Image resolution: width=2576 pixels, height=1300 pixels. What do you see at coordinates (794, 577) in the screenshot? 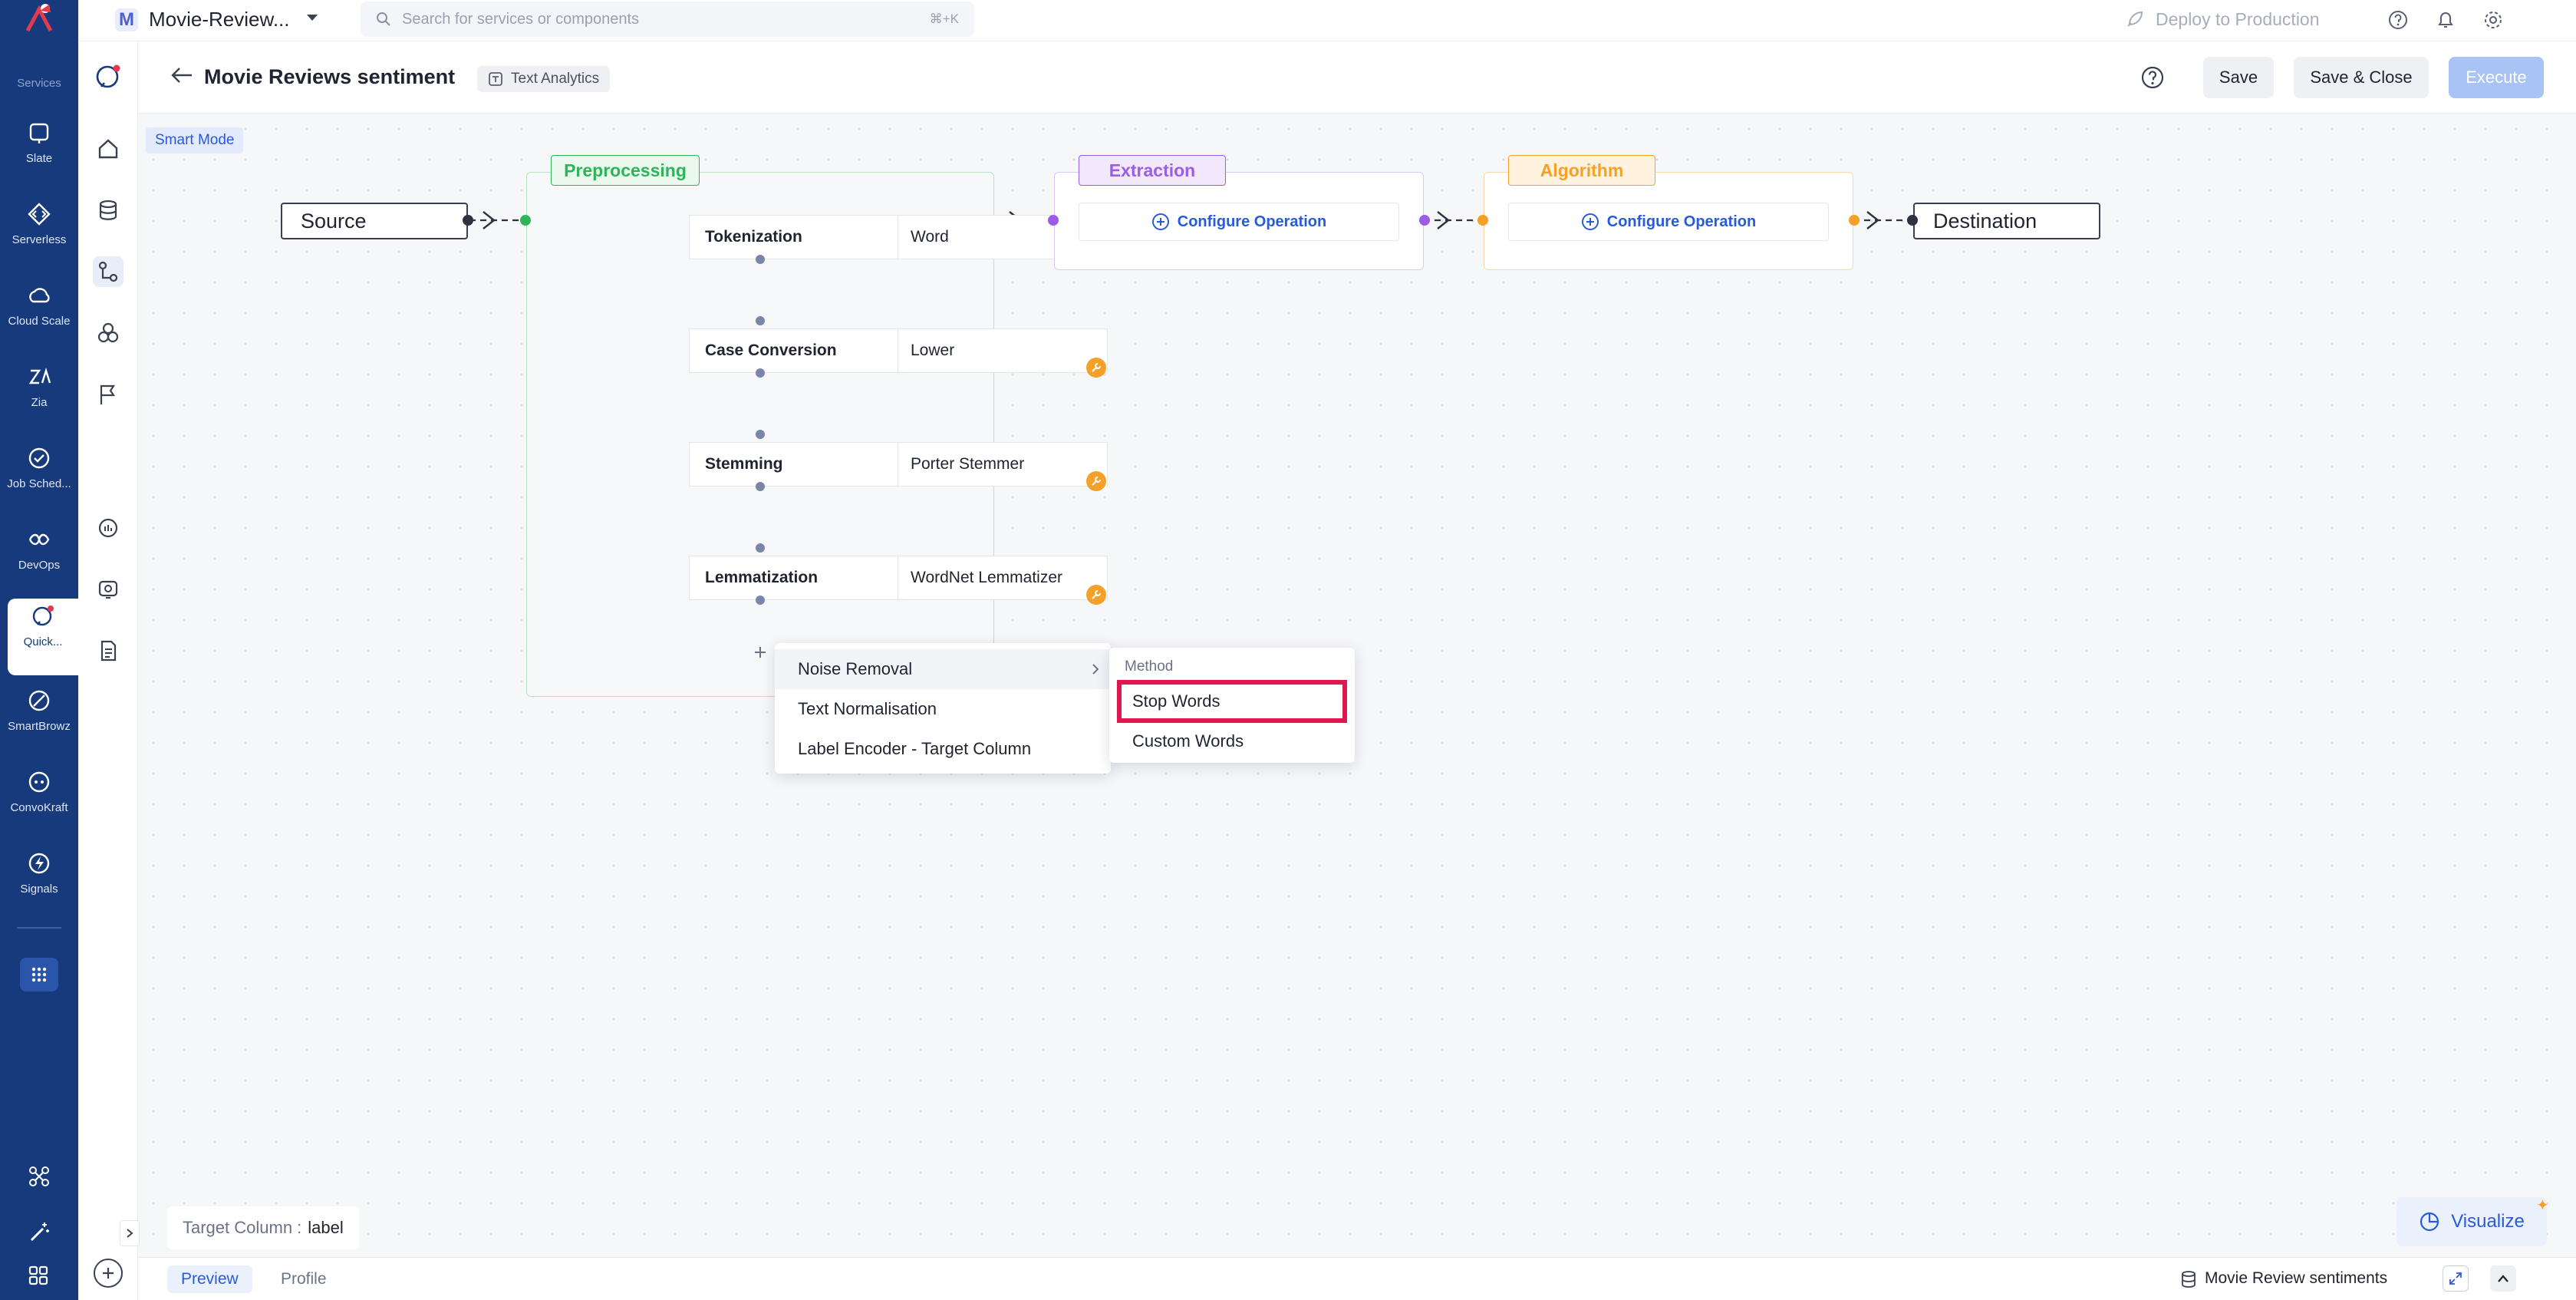
I see `operation-label: Lemmatization` at bounding box center [794, 577].